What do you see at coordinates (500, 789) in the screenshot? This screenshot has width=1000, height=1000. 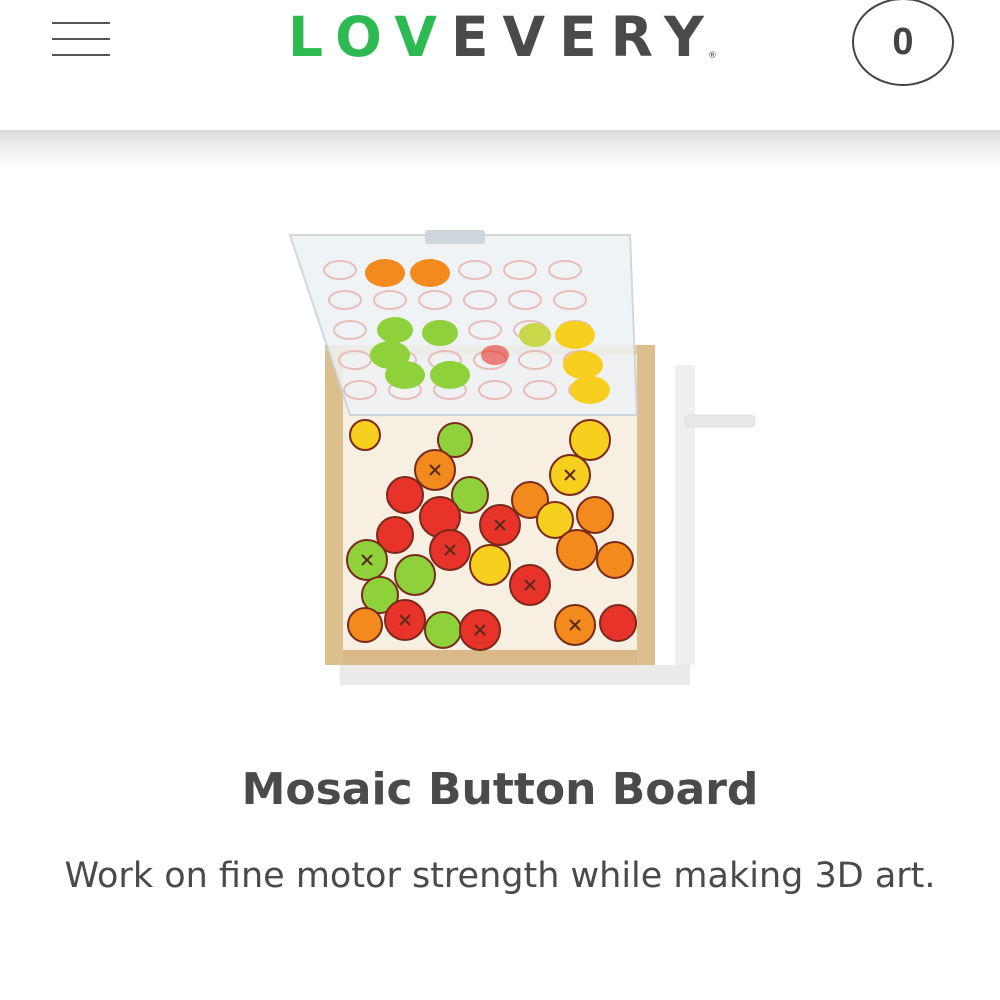 I see `product-title: Mosaic Button Board` at bounding box center [500, 789].